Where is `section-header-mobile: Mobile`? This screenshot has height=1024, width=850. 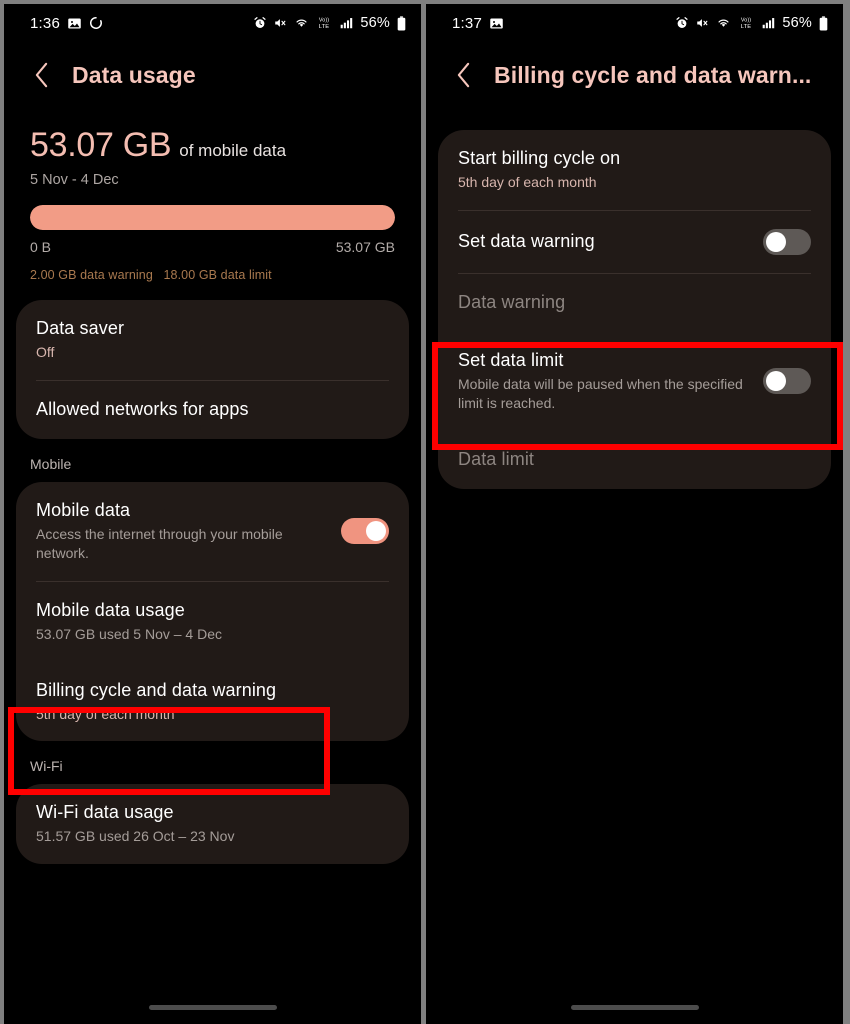 section-header-mobile: Mobile is located at coordinates (51, 463).